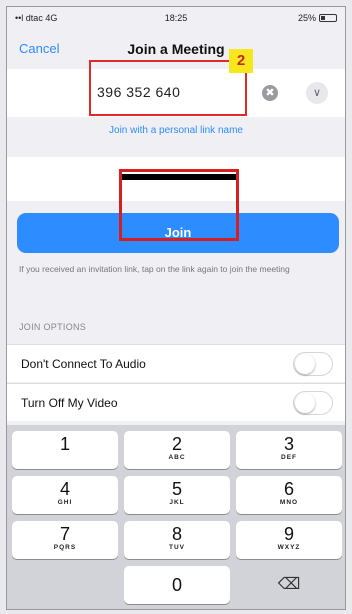 Image resolution: width=352 pixels, height=614 pixels. What do you see at coordinates (289, 547) in the screenshot?
I see `key-letters: WXYZ` at bounding box center [289, 547].